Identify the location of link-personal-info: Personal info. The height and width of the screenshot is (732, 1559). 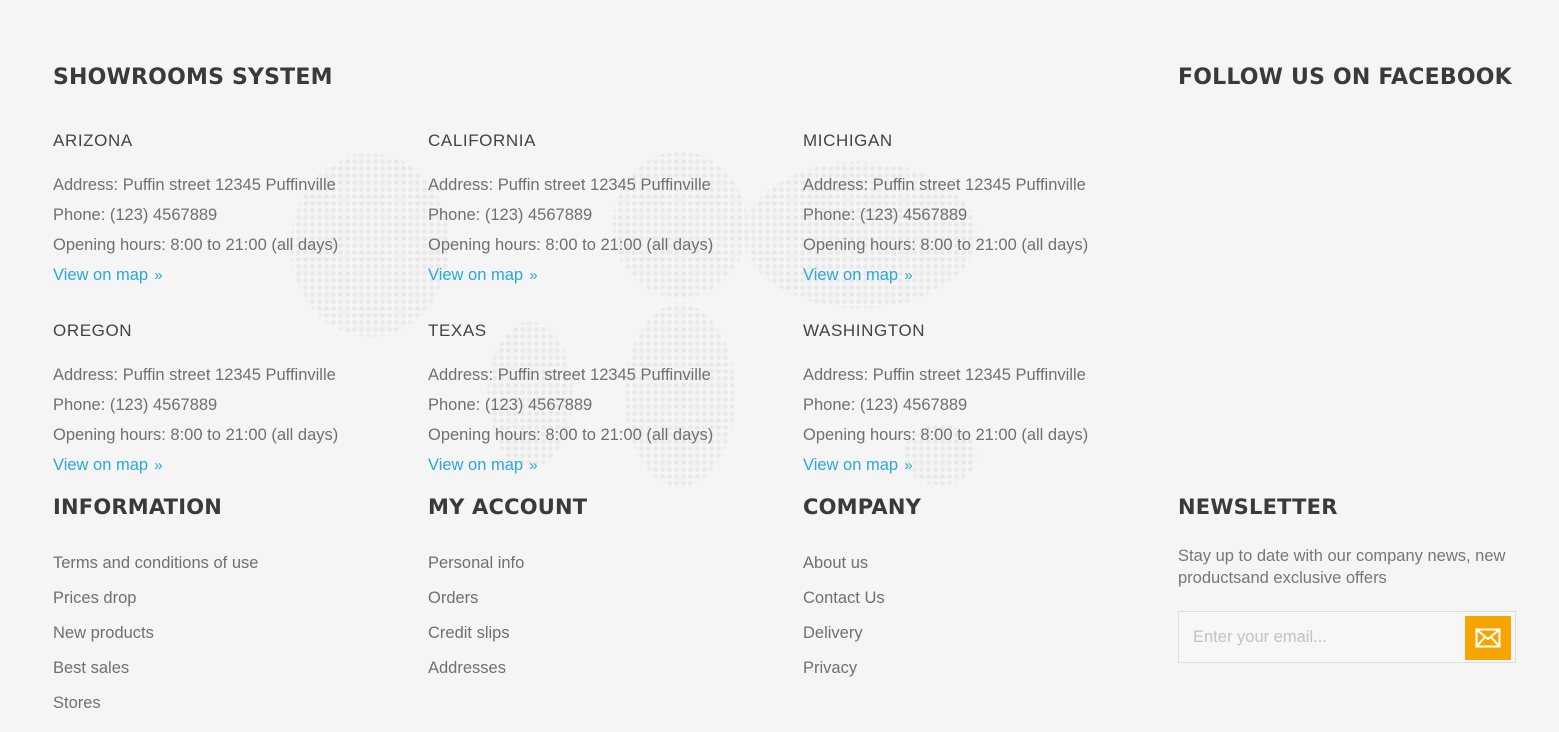
(476, 563).